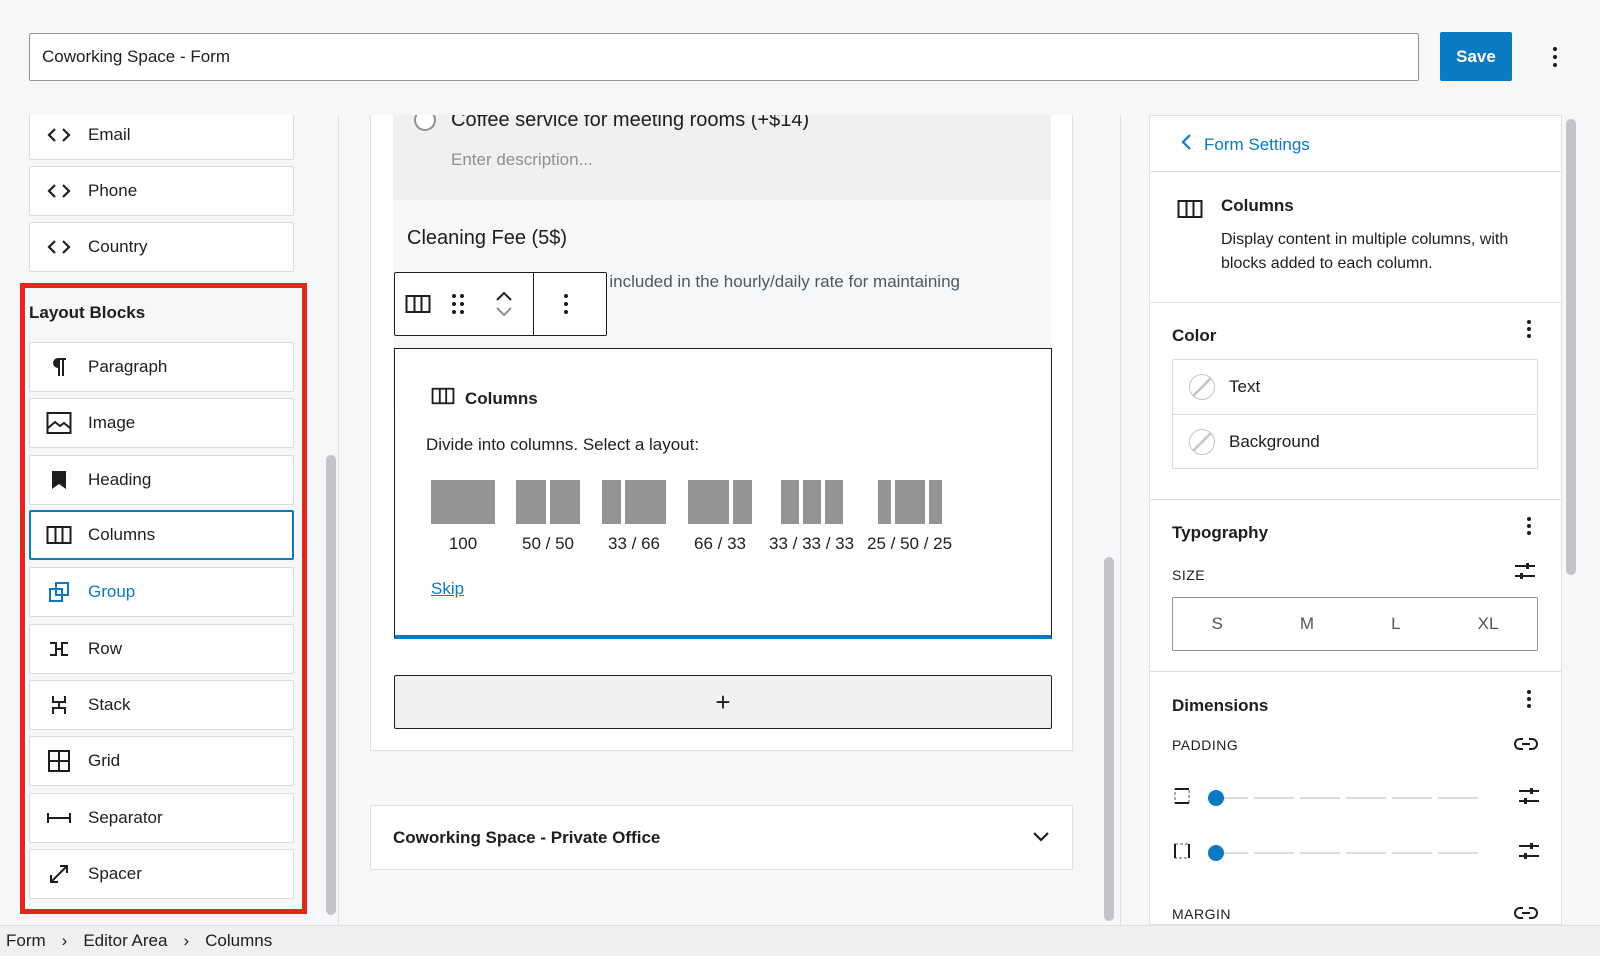  I want to click on columns-placeholder-heading: Columns, so click(484, 398).